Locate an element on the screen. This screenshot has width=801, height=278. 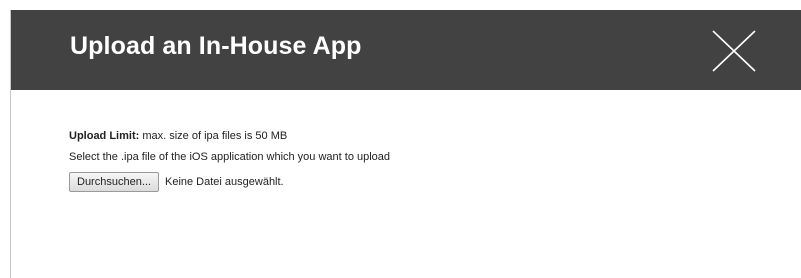
file-input: Durchsuchen... Keine Datei ausgewählt. is located at coordinates (176, 182).